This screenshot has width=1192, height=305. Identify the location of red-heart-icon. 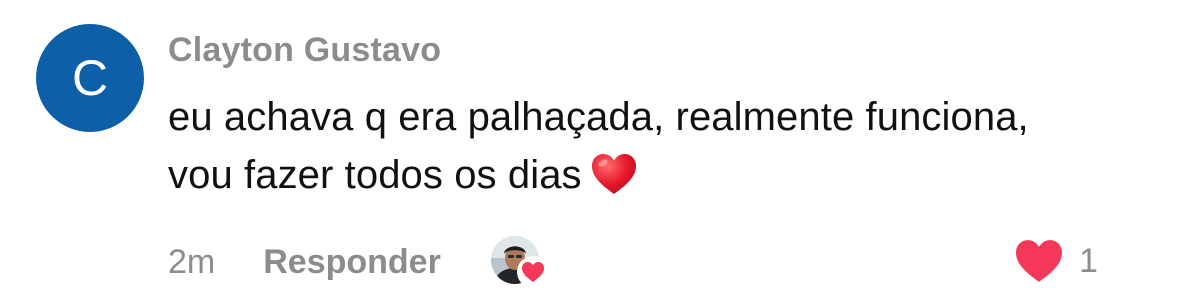
(613, 174).